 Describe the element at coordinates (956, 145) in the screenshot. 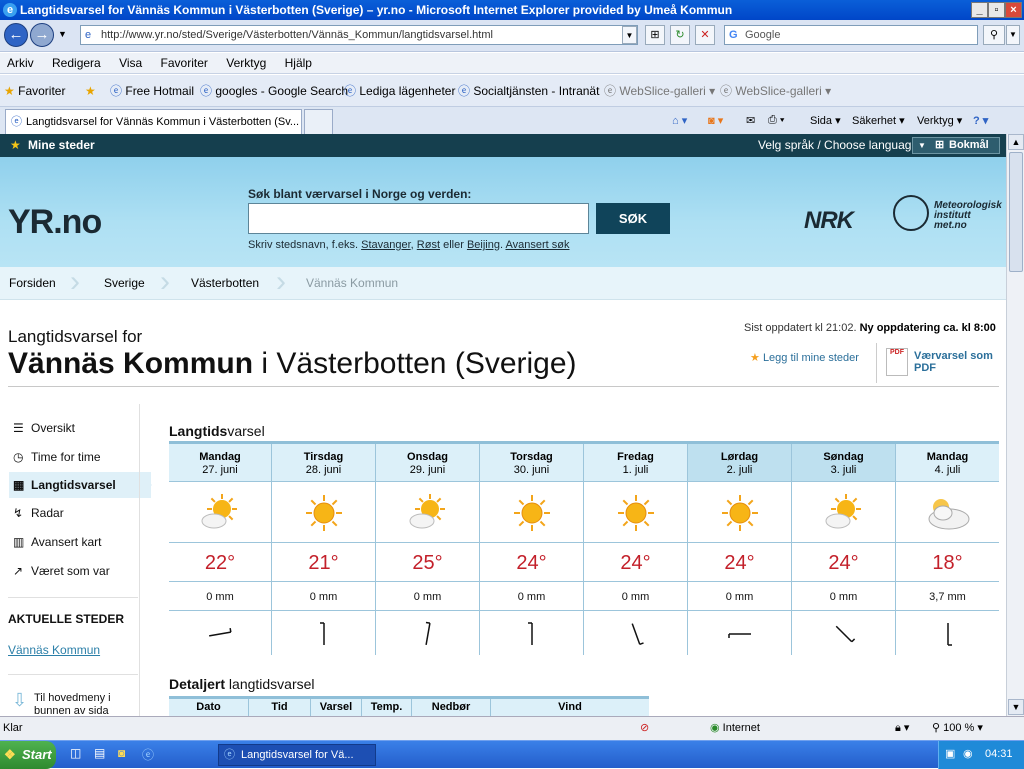

I see `language-select: ▼ ⊞ Bokmål` at that location.